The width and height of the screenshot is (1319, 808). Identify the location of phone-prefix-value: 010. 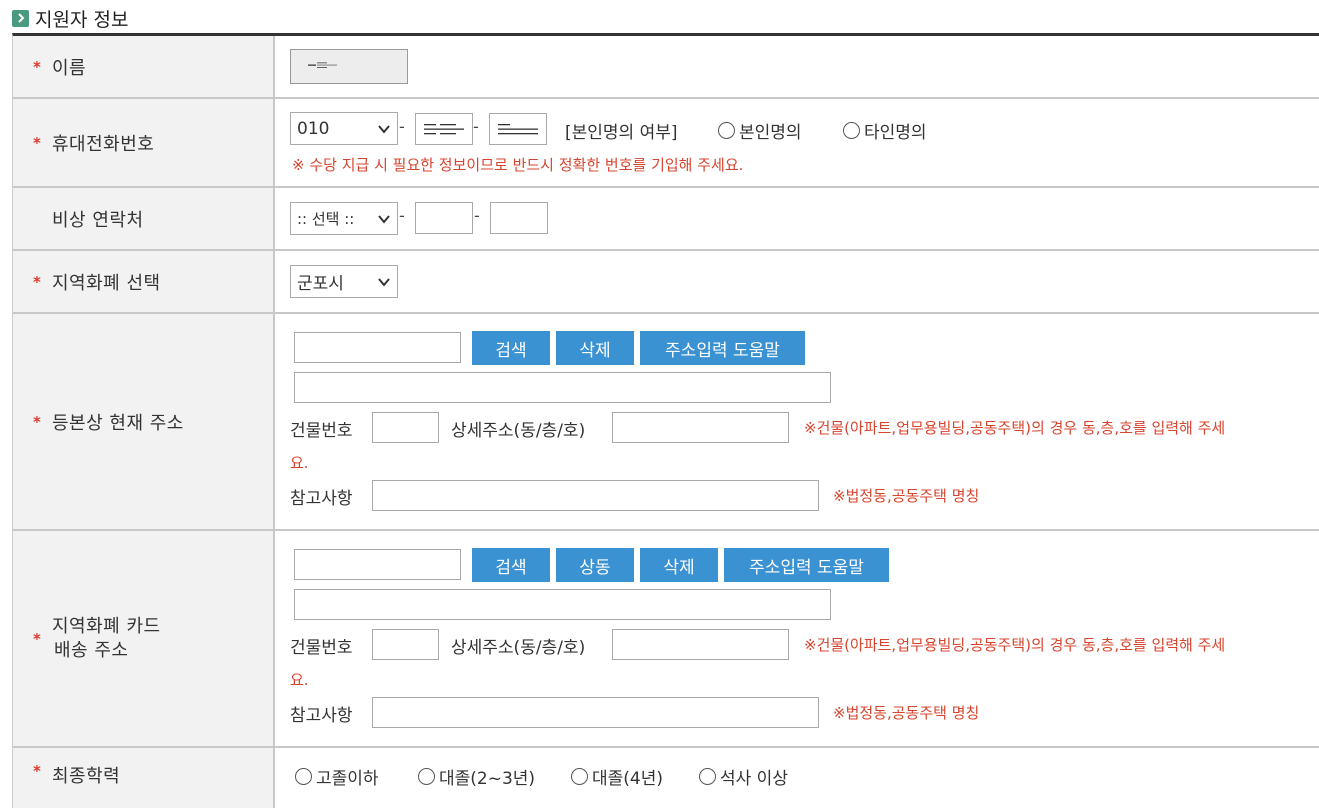
(313, 128).